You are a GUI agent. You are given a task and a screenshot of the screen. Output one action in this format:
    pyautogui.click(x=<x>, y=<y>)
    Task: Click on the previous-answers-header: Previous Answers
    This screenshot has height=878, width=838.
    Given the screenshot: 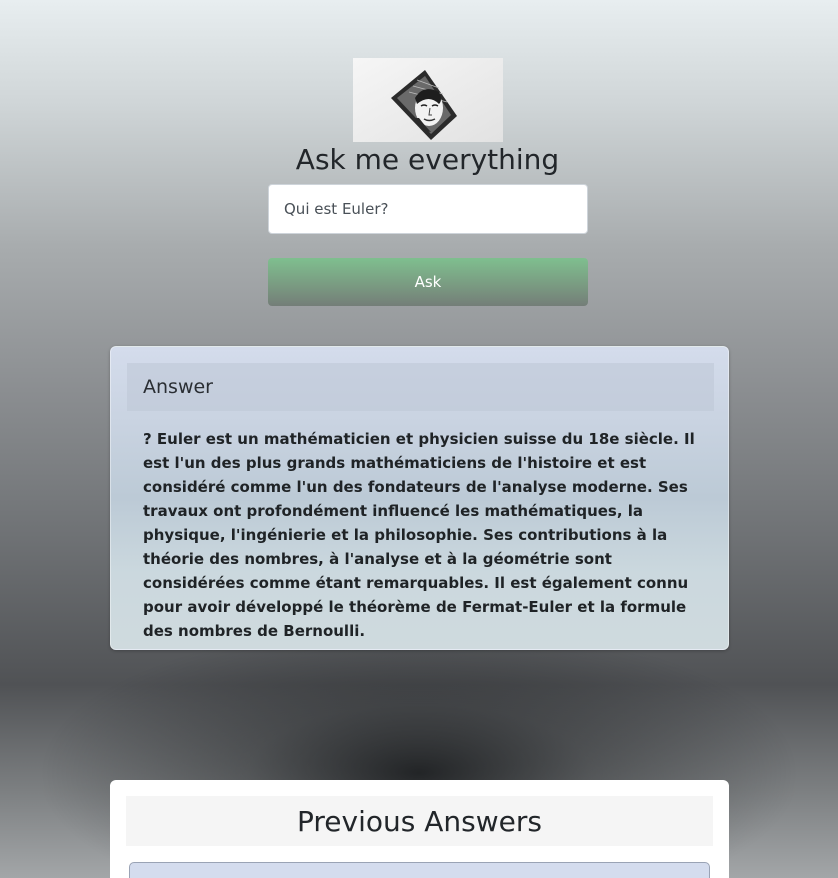 What is the action you would take?
    pyautogui.click(x=419, y=821)
    